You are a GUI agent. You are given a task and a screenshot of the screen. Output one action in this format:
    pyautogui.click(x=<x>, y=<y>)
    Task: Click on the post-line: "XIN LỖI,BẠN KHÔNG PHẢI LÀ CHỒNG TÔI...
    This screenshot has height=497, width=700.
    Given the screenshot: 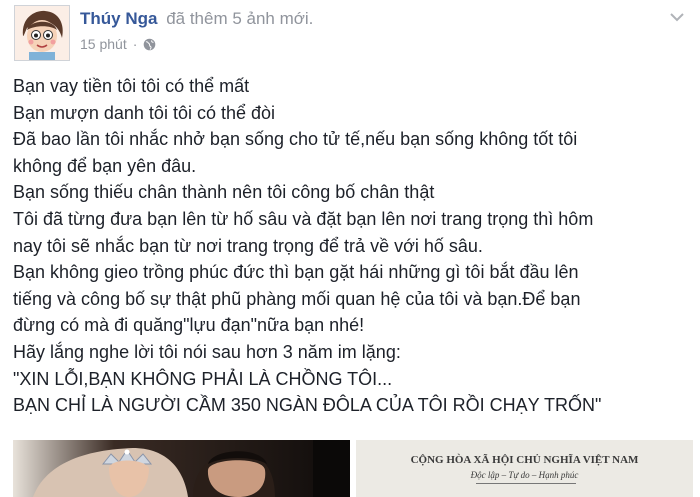 What is the action you would take?
    pyautogui.click(x=203, y=378)
    